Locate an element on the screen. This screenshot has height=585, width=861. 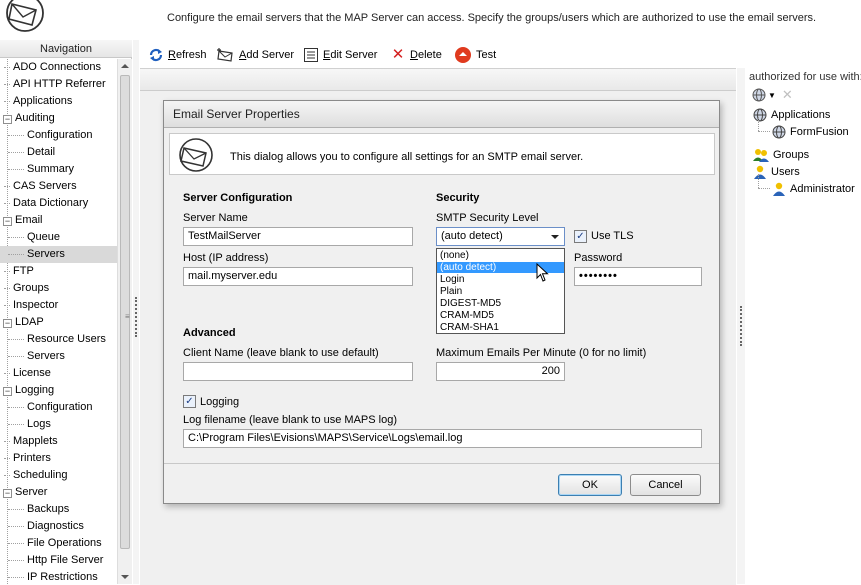
client-name-input is located at coordinates (298, 371).